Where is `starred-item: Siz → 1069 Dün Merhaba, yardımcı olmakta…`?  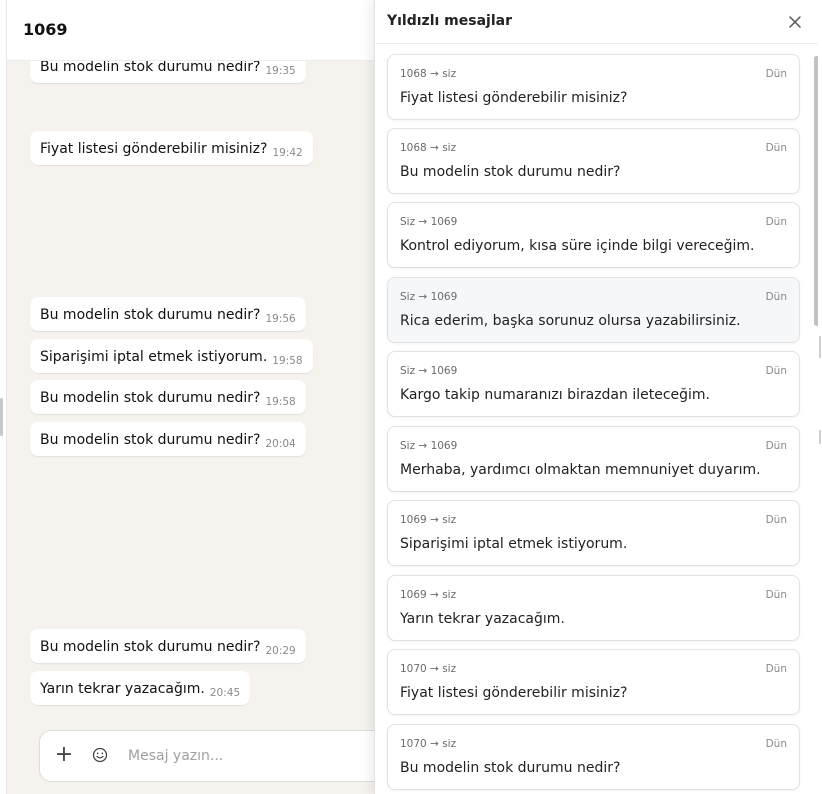
starred-item: Siz → 1069 Dün Merhaba, yardımcı olmakta… is located at coordinates (593, 459).